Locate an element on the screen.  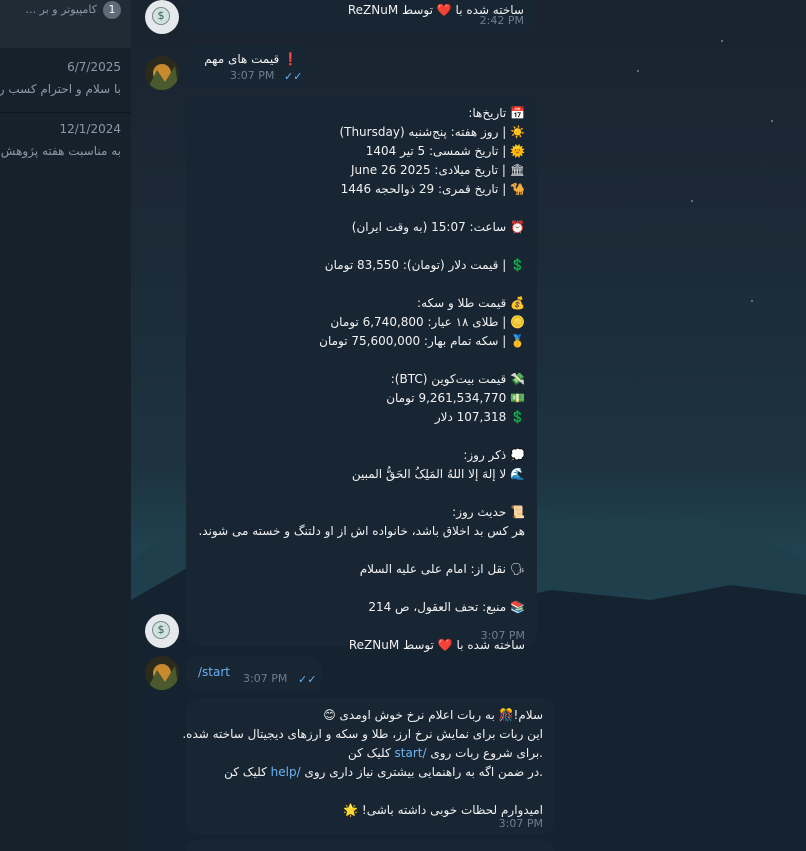
chat-date: 6/7/2025 is located at coordinates (94, 67).